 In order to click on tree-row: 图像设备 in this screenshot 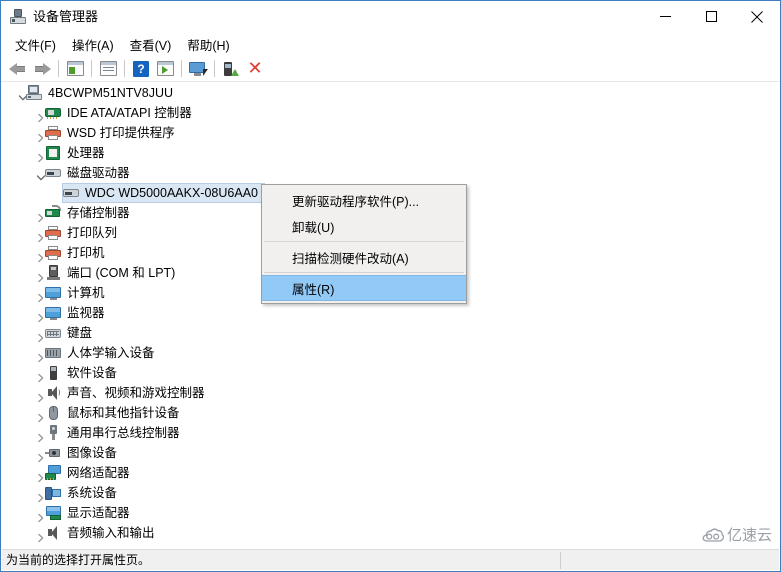, I will do `click(390, 453)`.